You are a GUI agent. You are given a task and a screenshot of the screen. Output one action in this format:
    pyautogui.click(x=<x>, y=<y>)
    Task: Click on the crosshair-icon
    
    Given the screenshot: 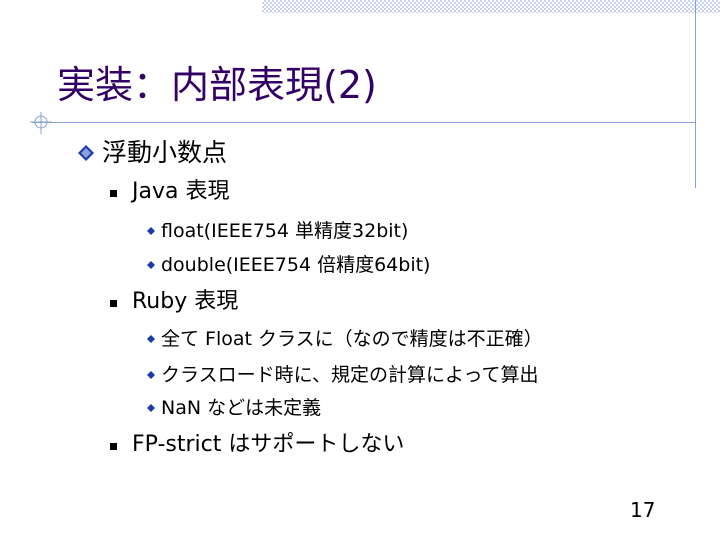 What is the action you would take?
    pyautogui.click(x=41, y=123)
    